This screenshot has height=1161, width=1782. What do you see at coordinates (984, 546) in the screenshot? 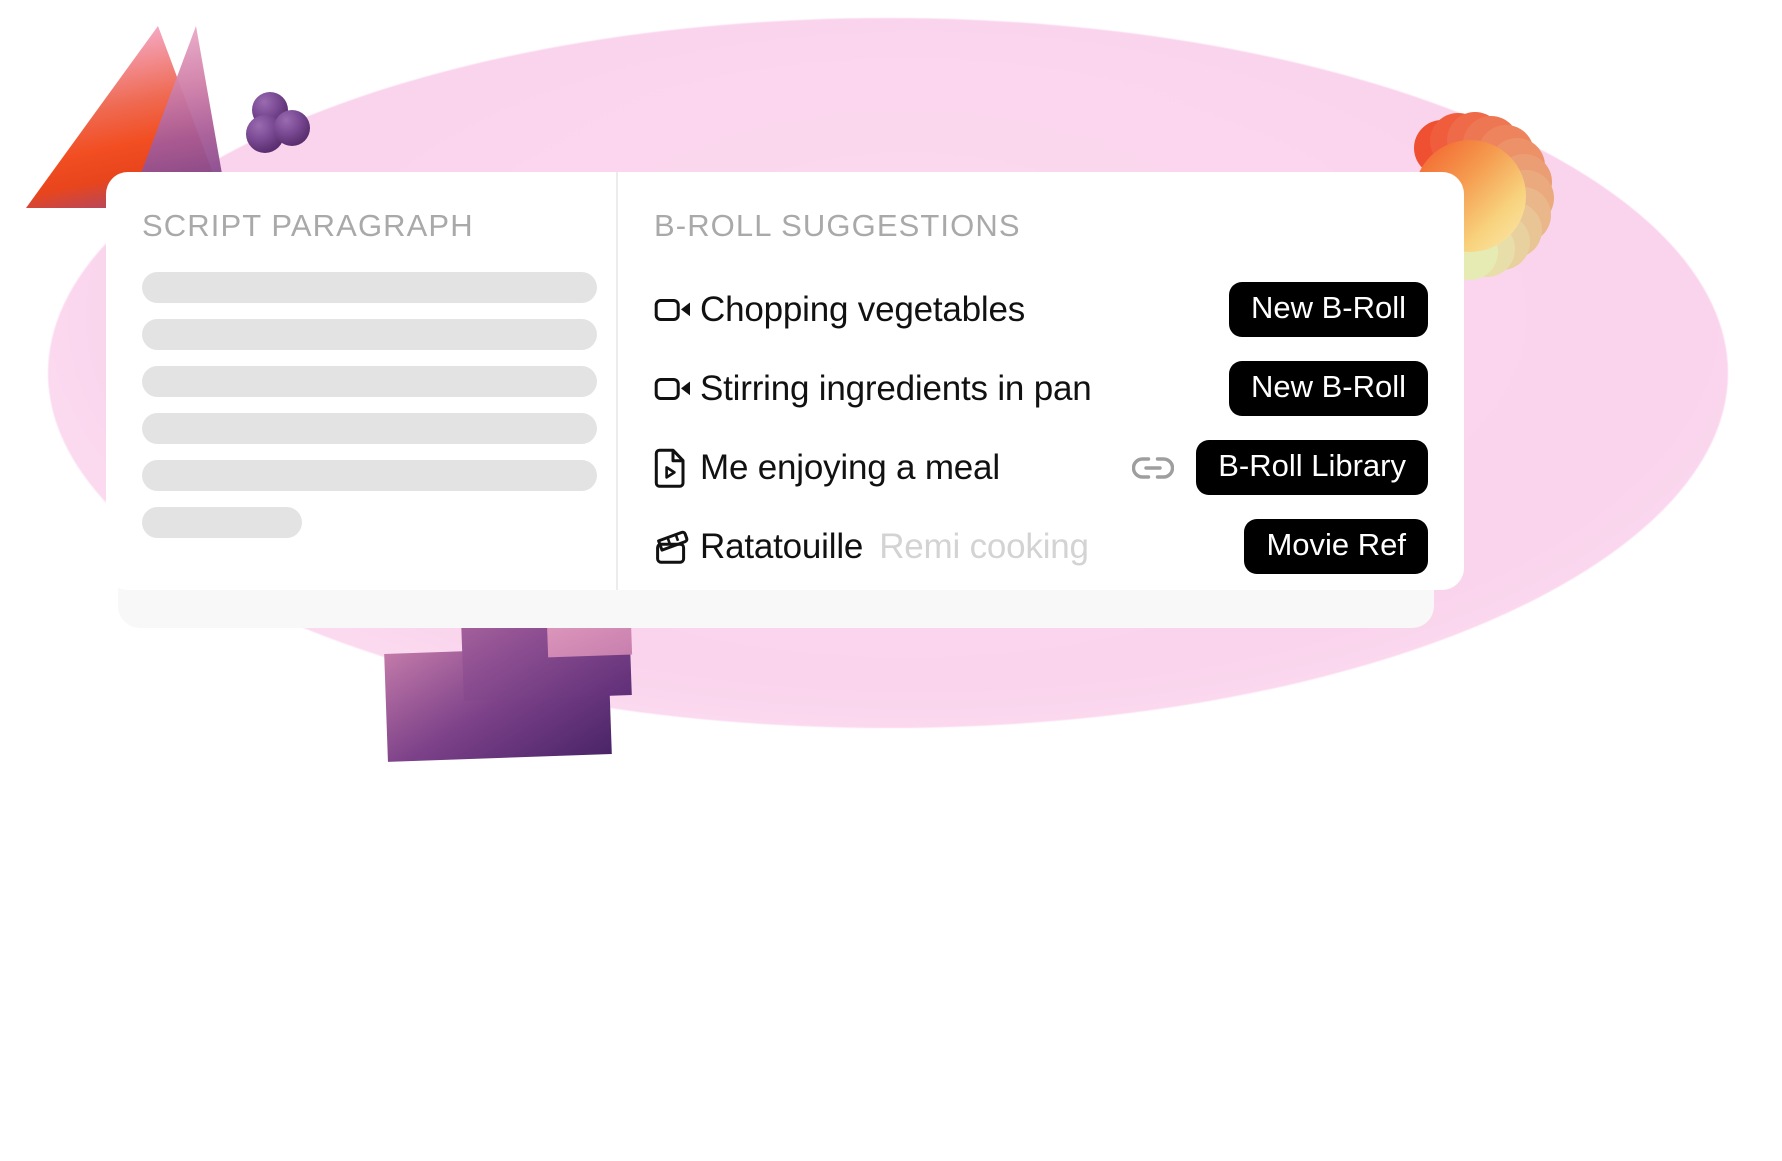
I see `broll-suggestion-subtitle: Remi cooking` at bounding box center [984, 546].